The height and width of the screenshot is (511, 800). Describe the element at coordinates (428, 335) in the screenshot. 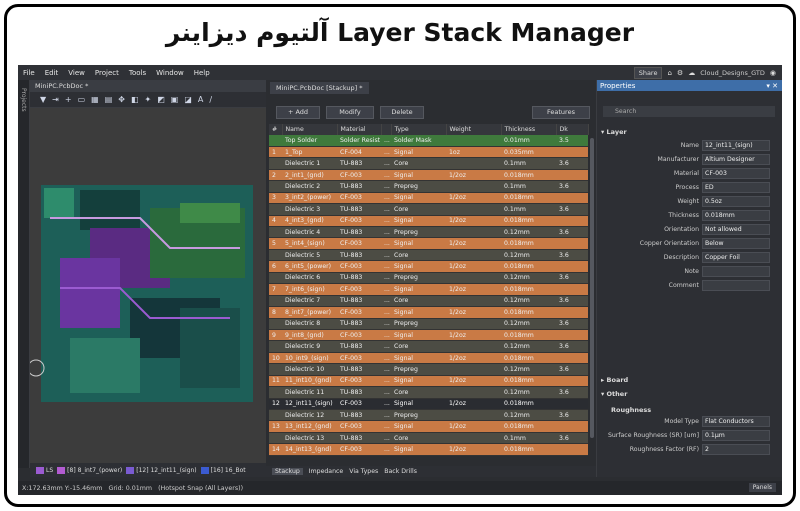

I see `layer-row: 9 9_int8_(gnd) CF-003... Signal 1/2oz 0.018mm` at that location.